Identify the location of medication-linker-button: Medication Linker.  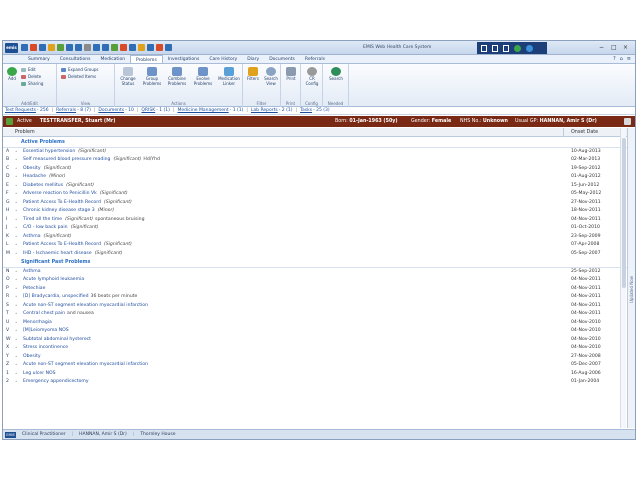
(229, 76).